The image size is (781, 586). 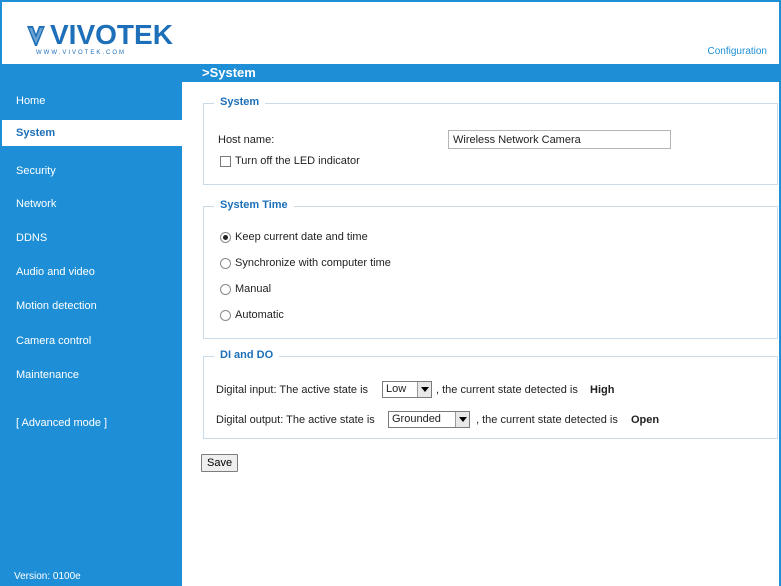 I want to click on radio-keep-current, so click(x=225, y=237).